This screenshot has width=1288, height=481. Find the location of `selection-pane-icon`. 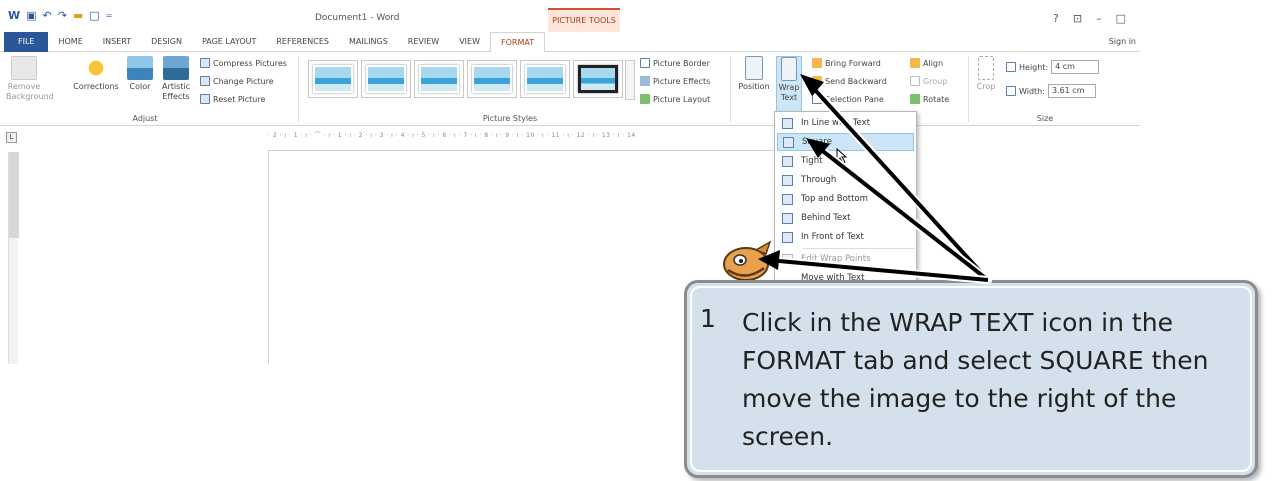

selection-pane-icon is located at coordinates (817, 99).